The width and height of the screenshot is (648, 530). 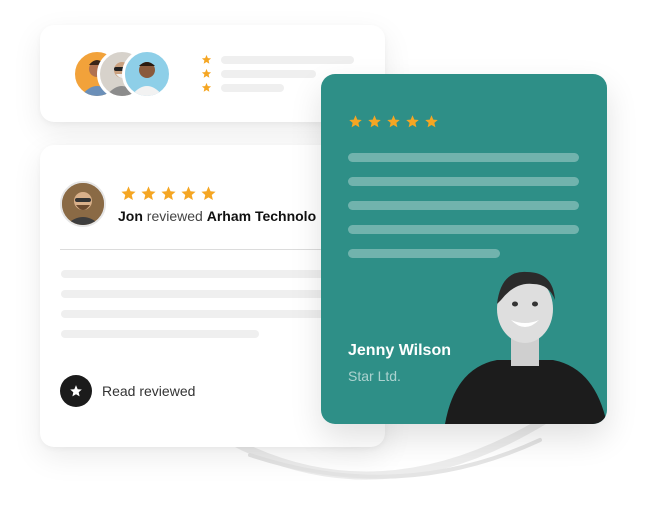 I want to click on review-headline: Jon reviewed Arham Technolo, so click(x=217, y=216).